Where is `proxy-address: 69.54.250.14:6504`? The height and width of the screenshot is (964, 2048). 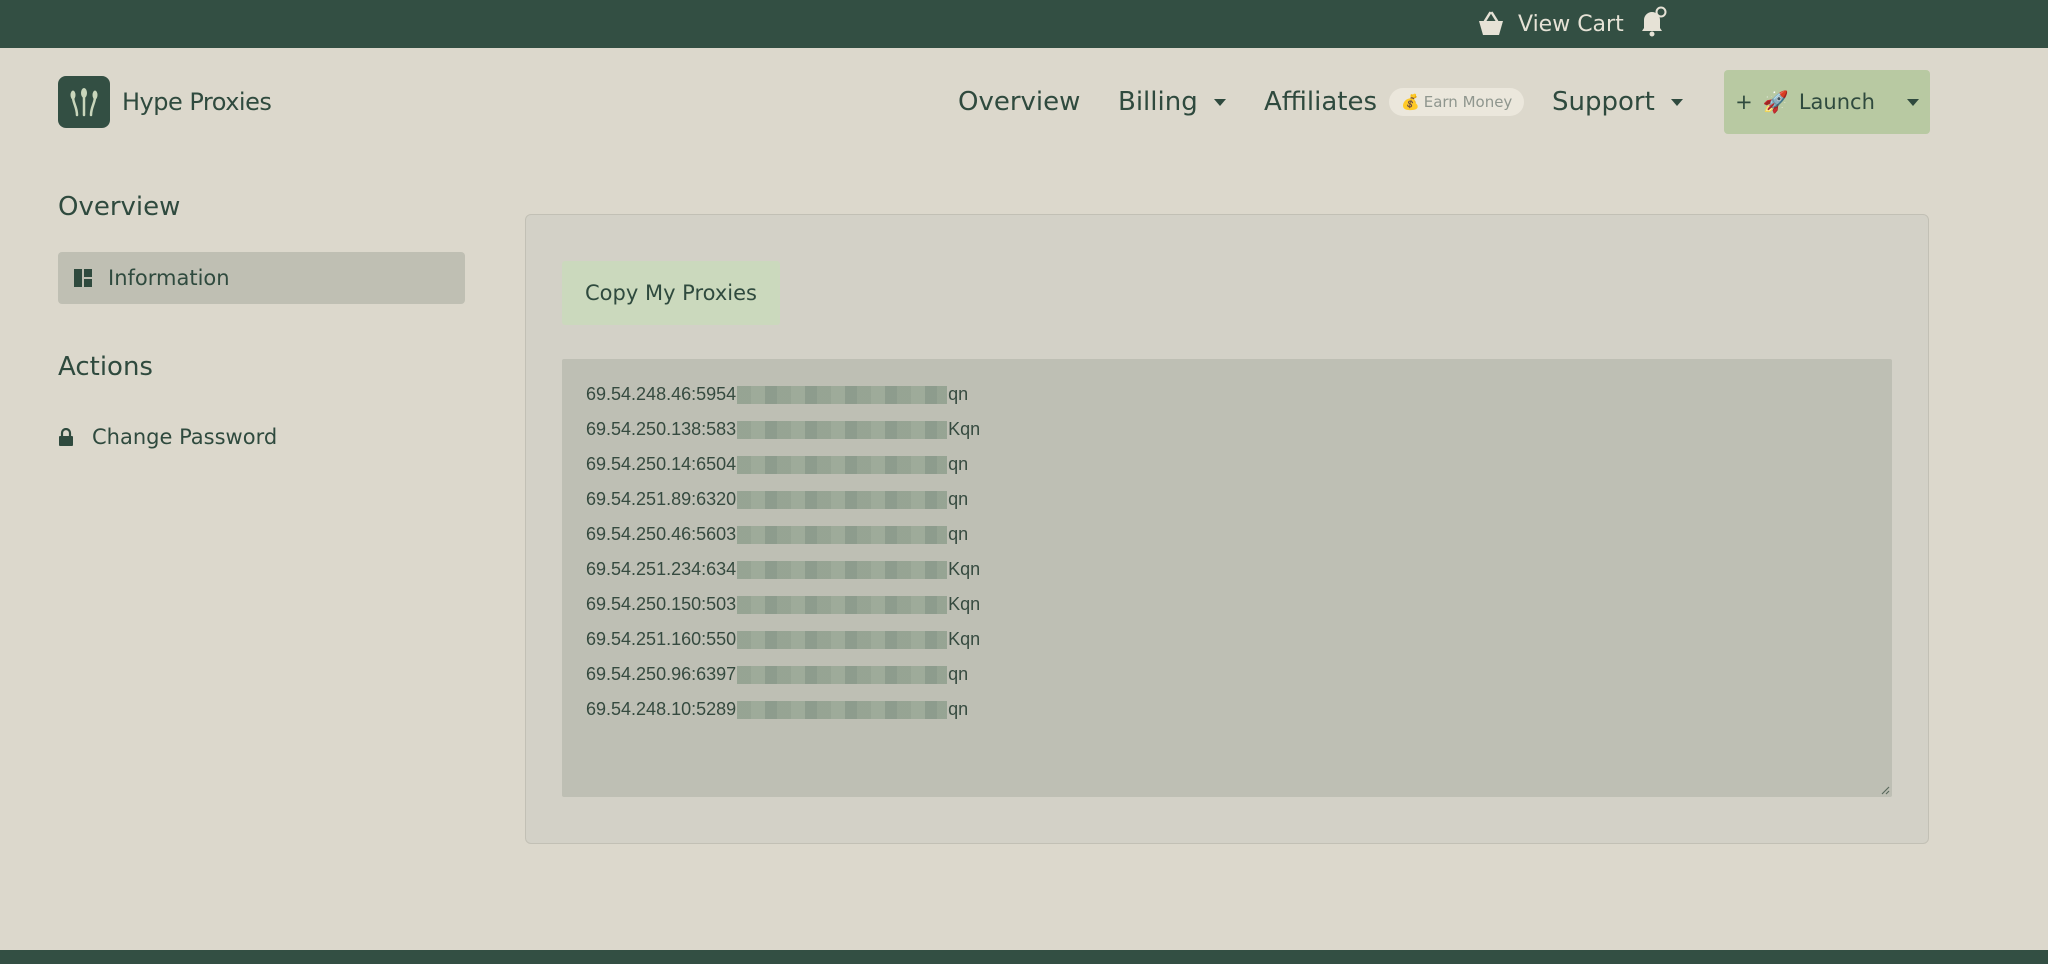
proxy-address: 69.54.250.14:6504 is located at coordinates (661, 464).